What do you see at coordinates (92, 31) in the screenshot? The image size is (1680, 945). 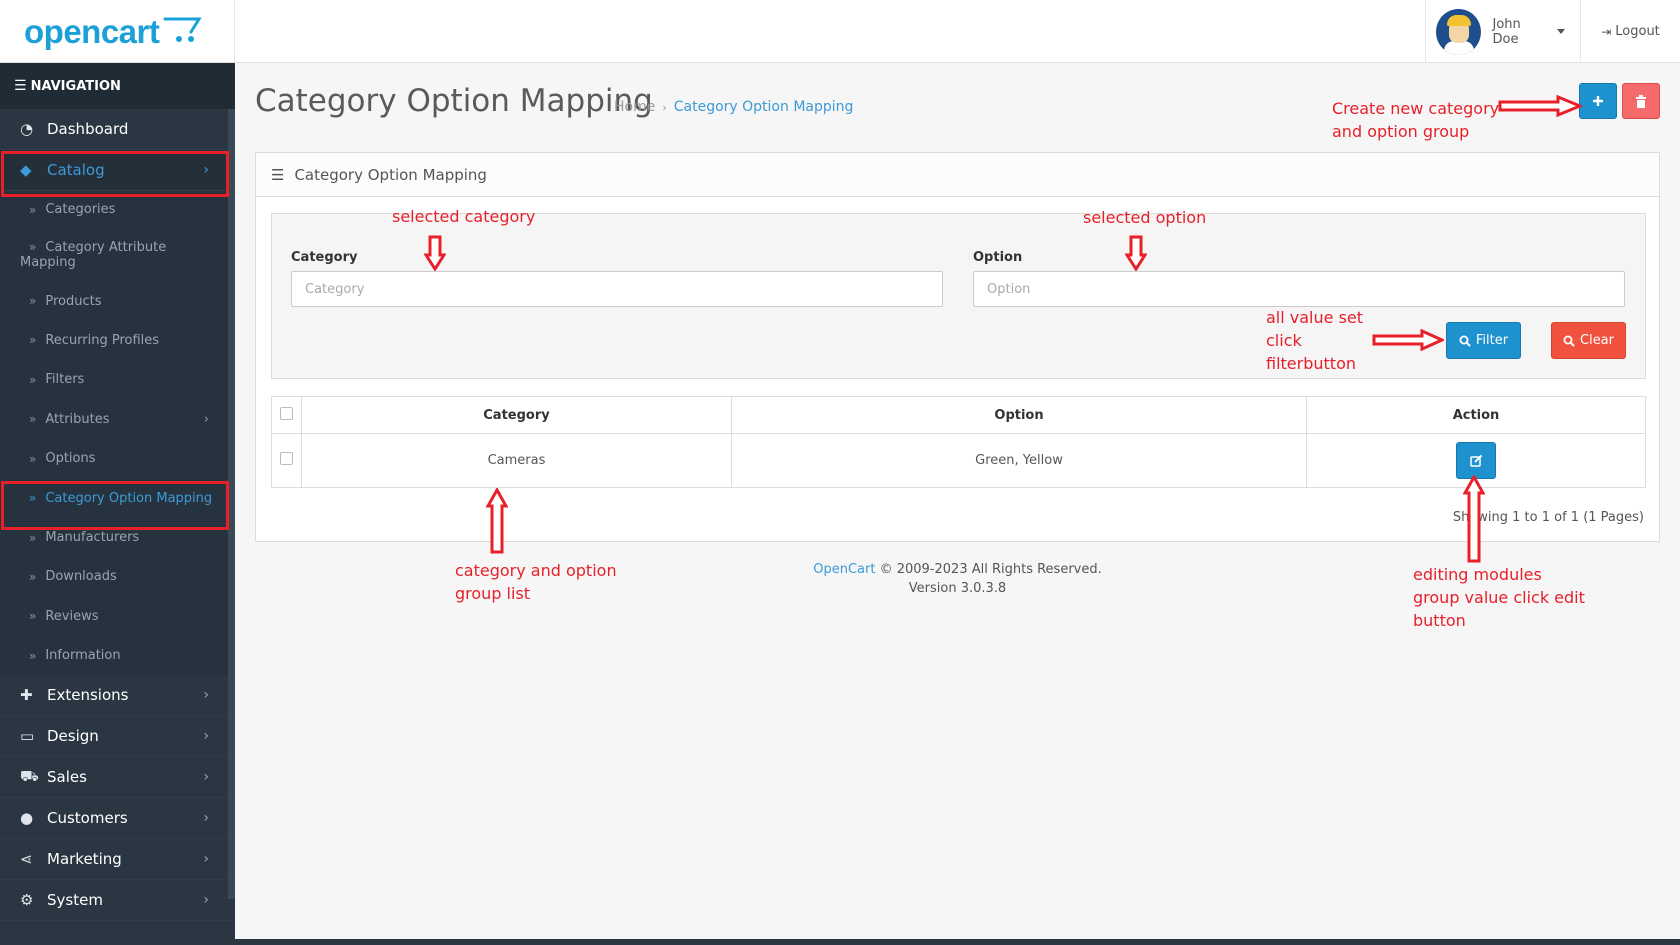 I see `logo-text: opencart` at bounding box center [92, 31].